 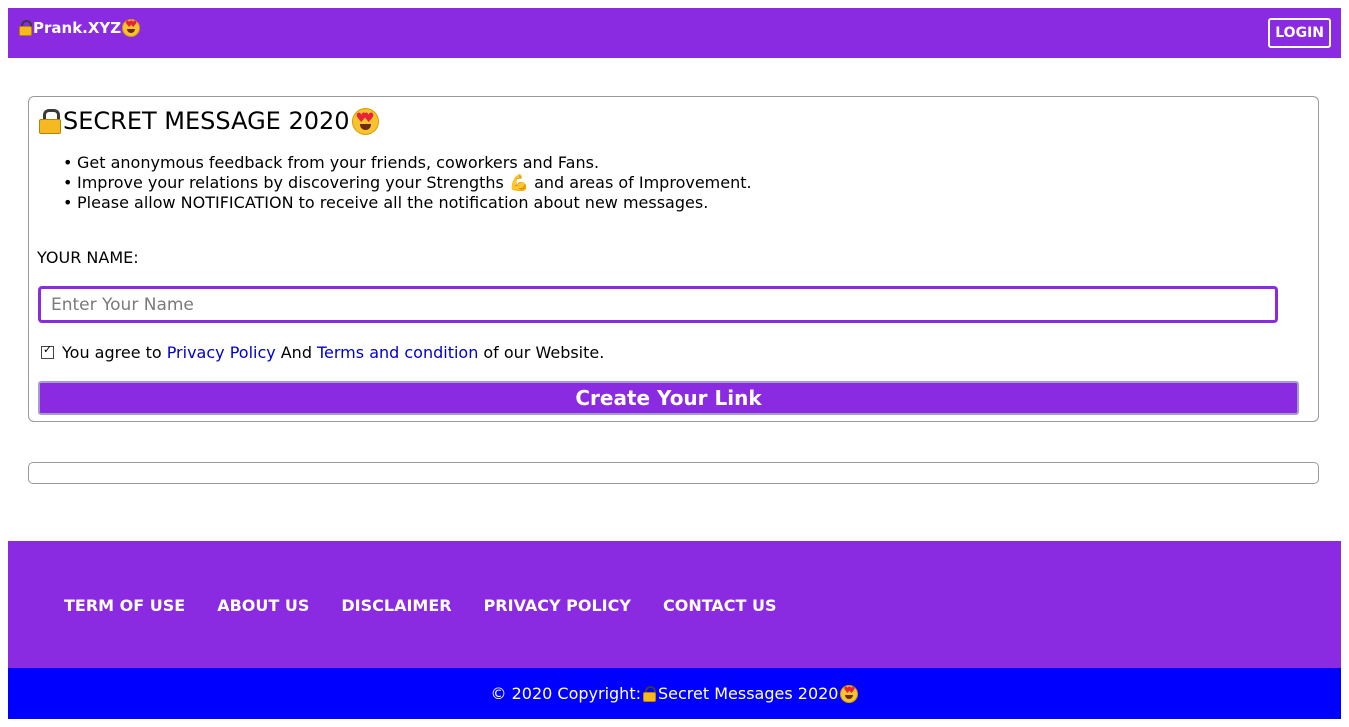 What do you see at coordinates (658, 304) in the screenshot?
I see `name-input` at bounding box center [658, 304].